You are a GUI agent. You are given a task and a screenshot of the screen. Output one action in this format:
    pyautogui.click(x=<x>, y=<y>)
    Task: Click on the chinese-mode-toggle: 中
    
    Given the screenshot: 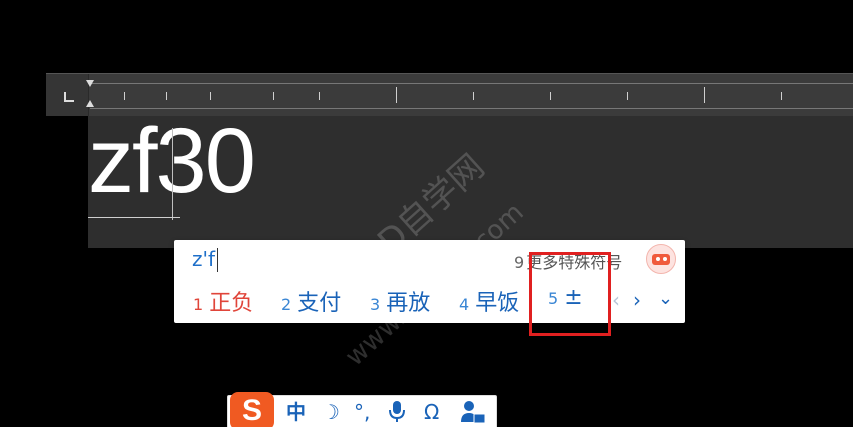 What is the action you would take?
    pyautogui.click(x=296, y=412)
    